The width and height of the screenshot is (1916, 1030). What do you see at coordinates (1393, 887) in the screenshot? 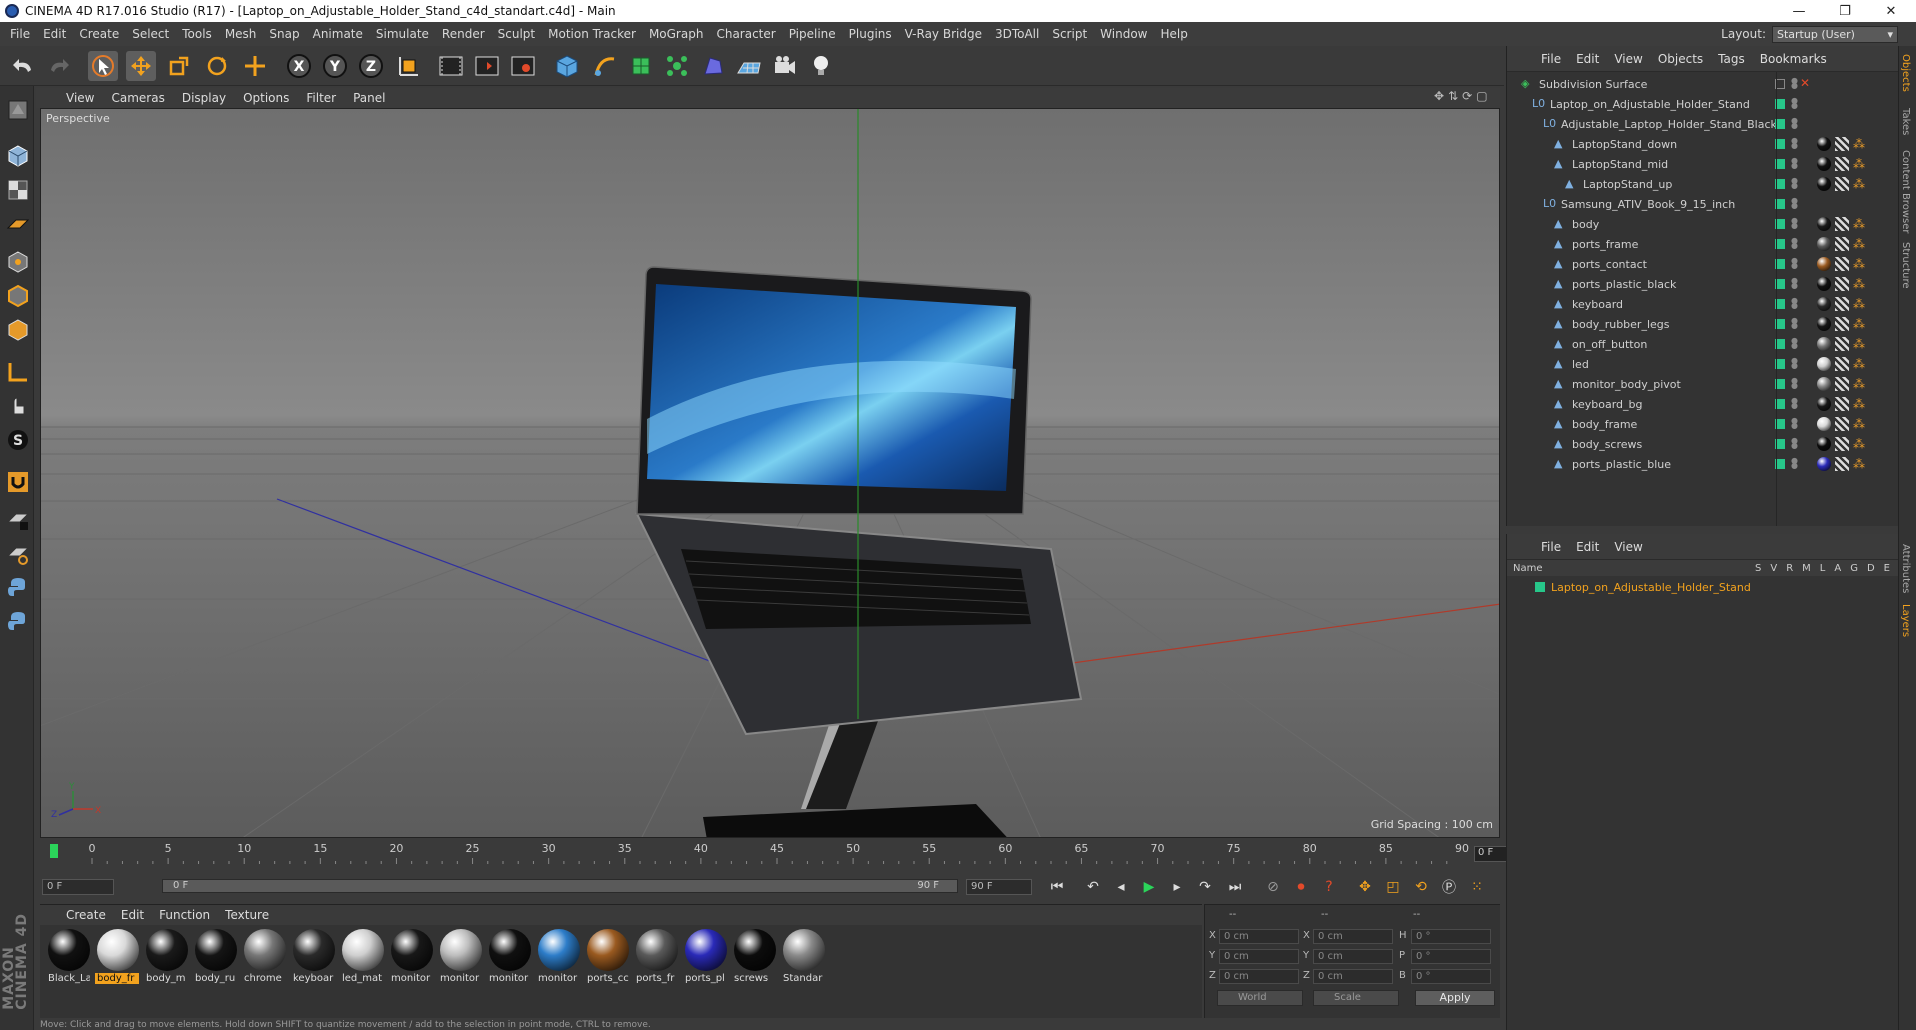
I see `key-scale-icon: ◰` at bounding box center [1393, 887].